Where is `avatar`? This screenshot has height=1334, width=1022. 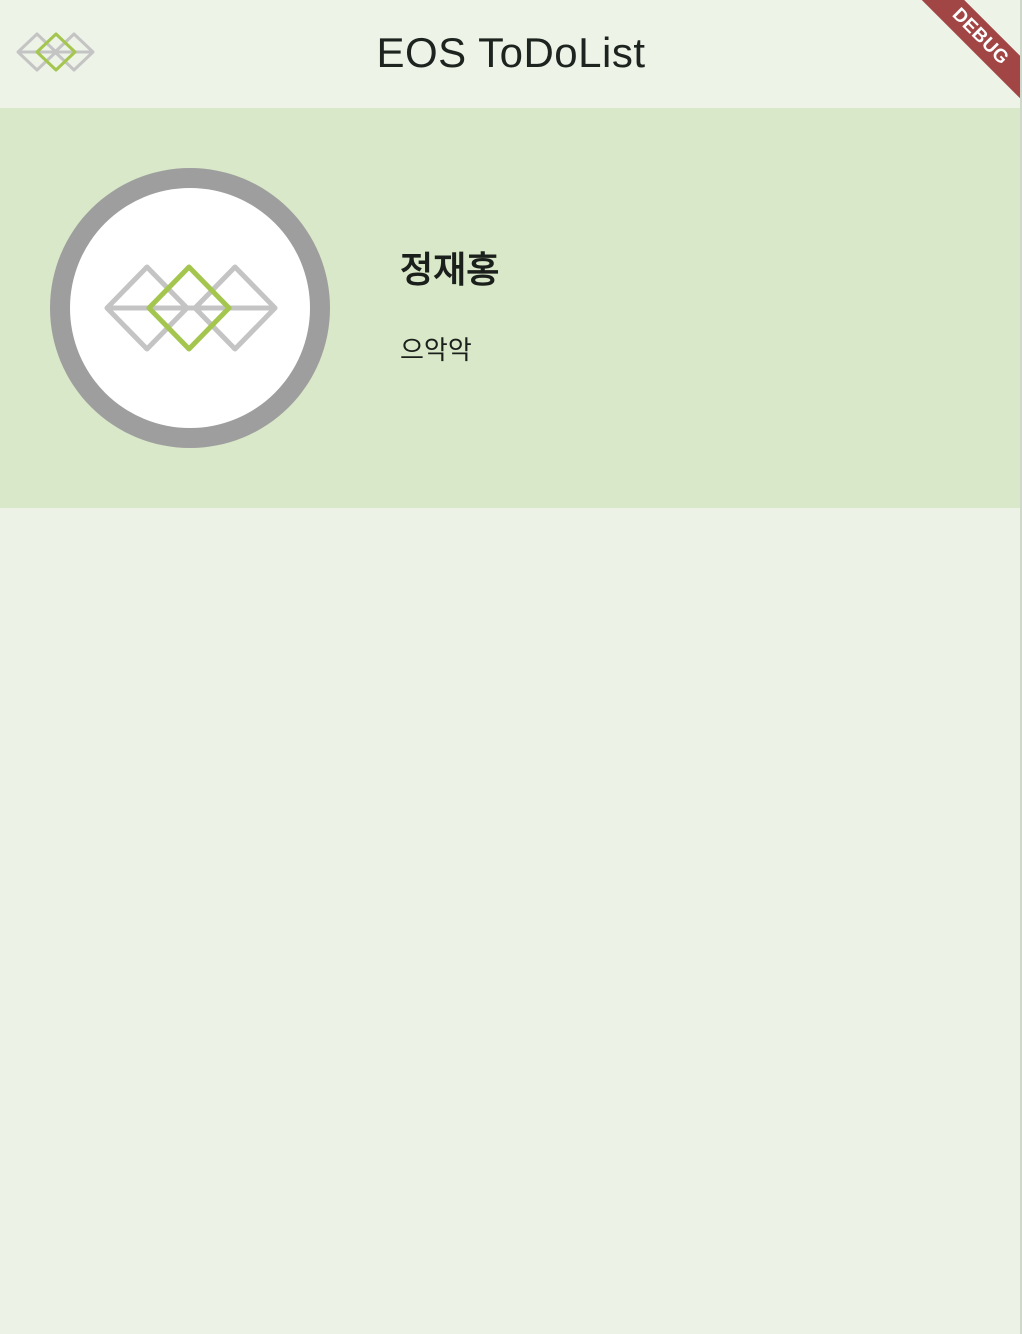
avatar is located at coordinates (190, 308).